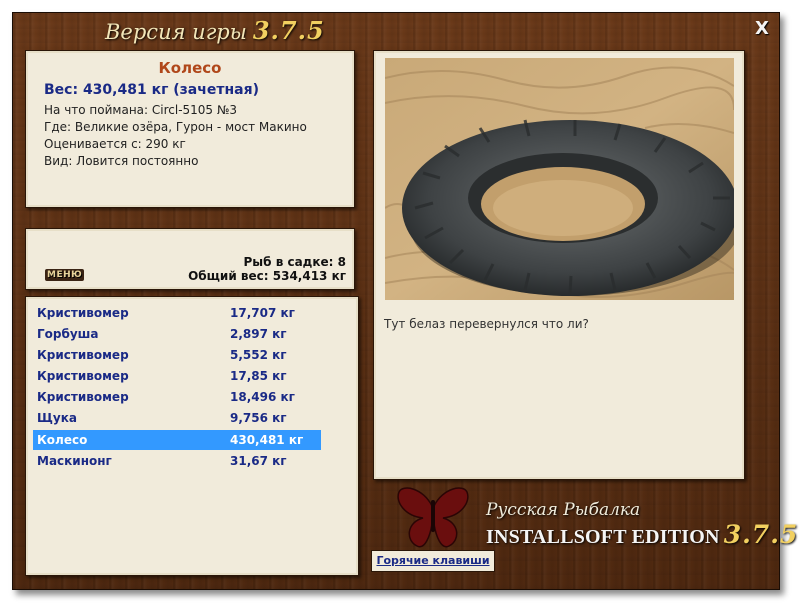 This screenshot has width=800, height=608. Describe the element at coordinates (258, 418) in the screenshot. I see `list-item-weight: 9,756 кг` at that location.